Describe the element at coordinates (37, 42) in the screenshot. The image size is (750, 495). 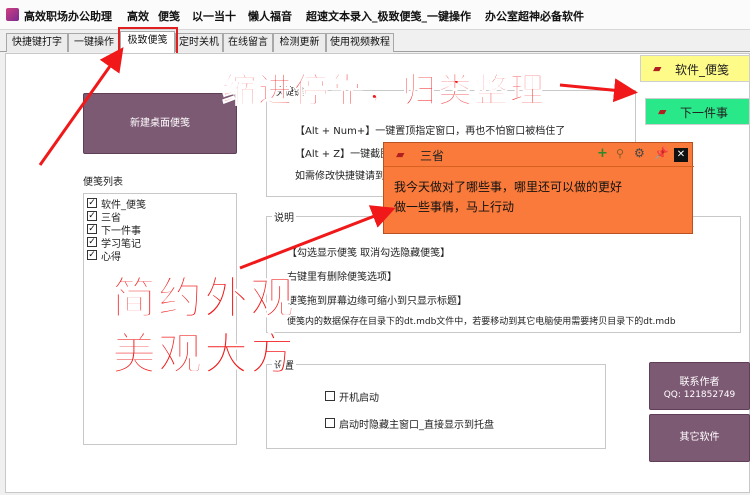
I see `tab-shortcut-typing: 快捷键打字` at that location.